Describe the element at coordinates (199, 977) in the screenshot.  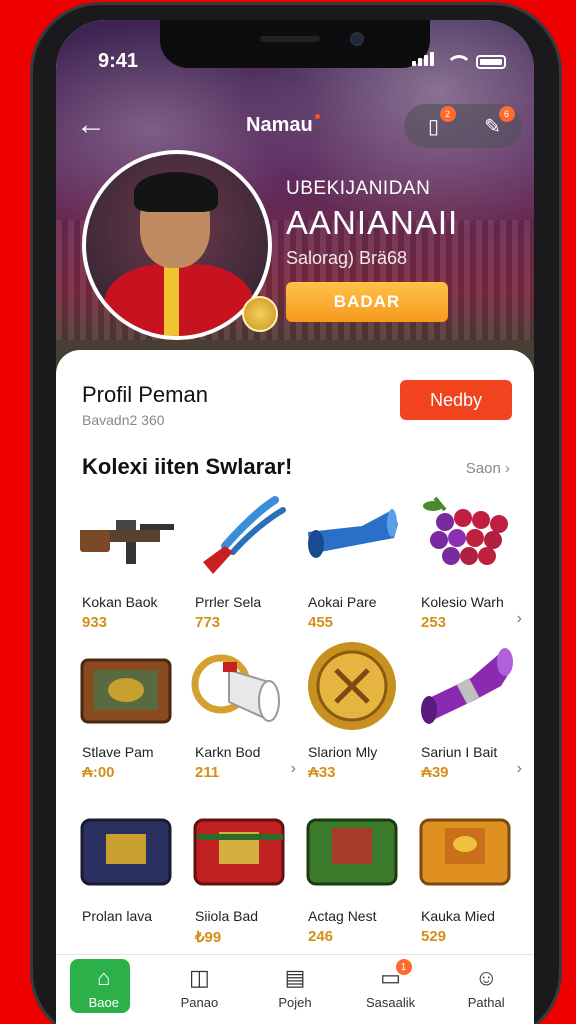
I see `box-icon: ◫` at that location.